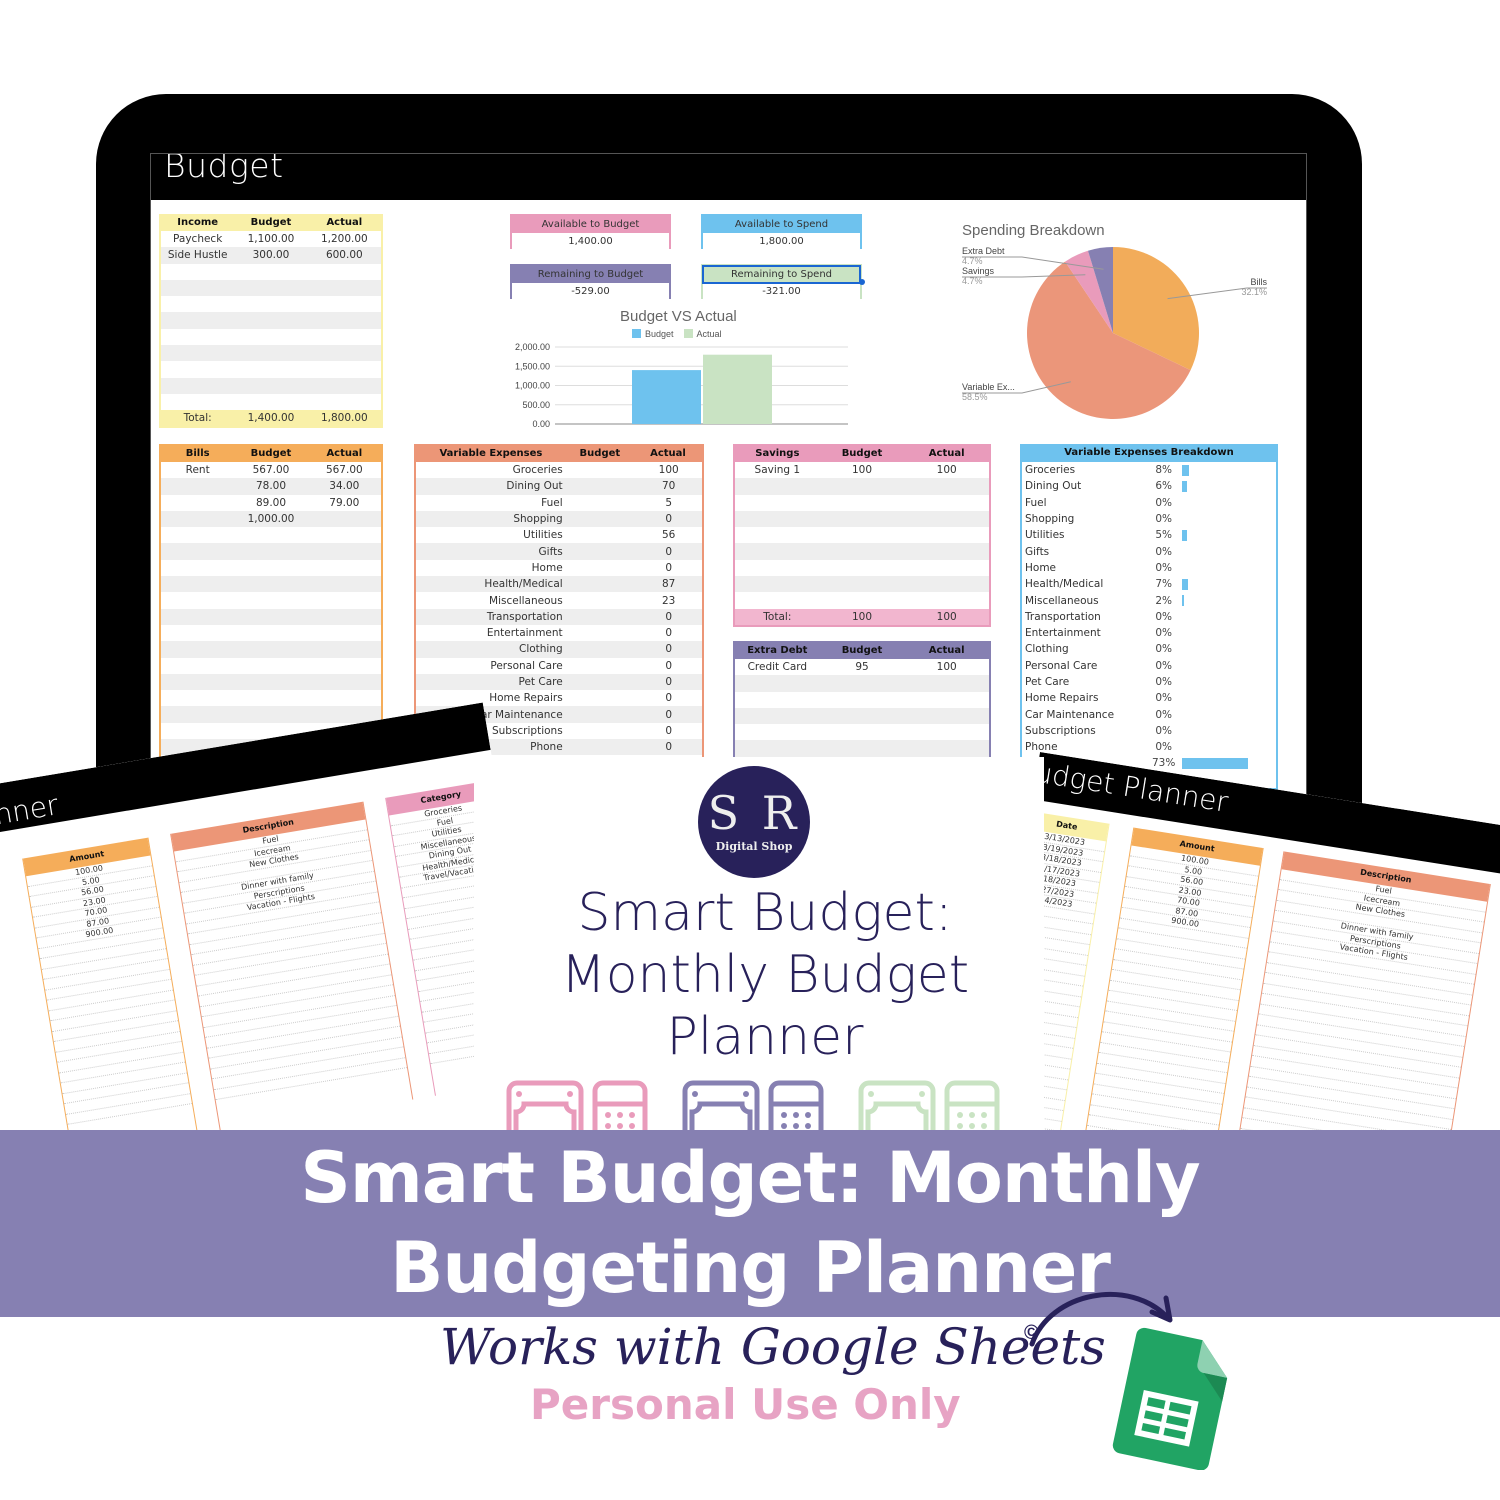  I want to click on table-cell: Transportation, so click(492, 617).